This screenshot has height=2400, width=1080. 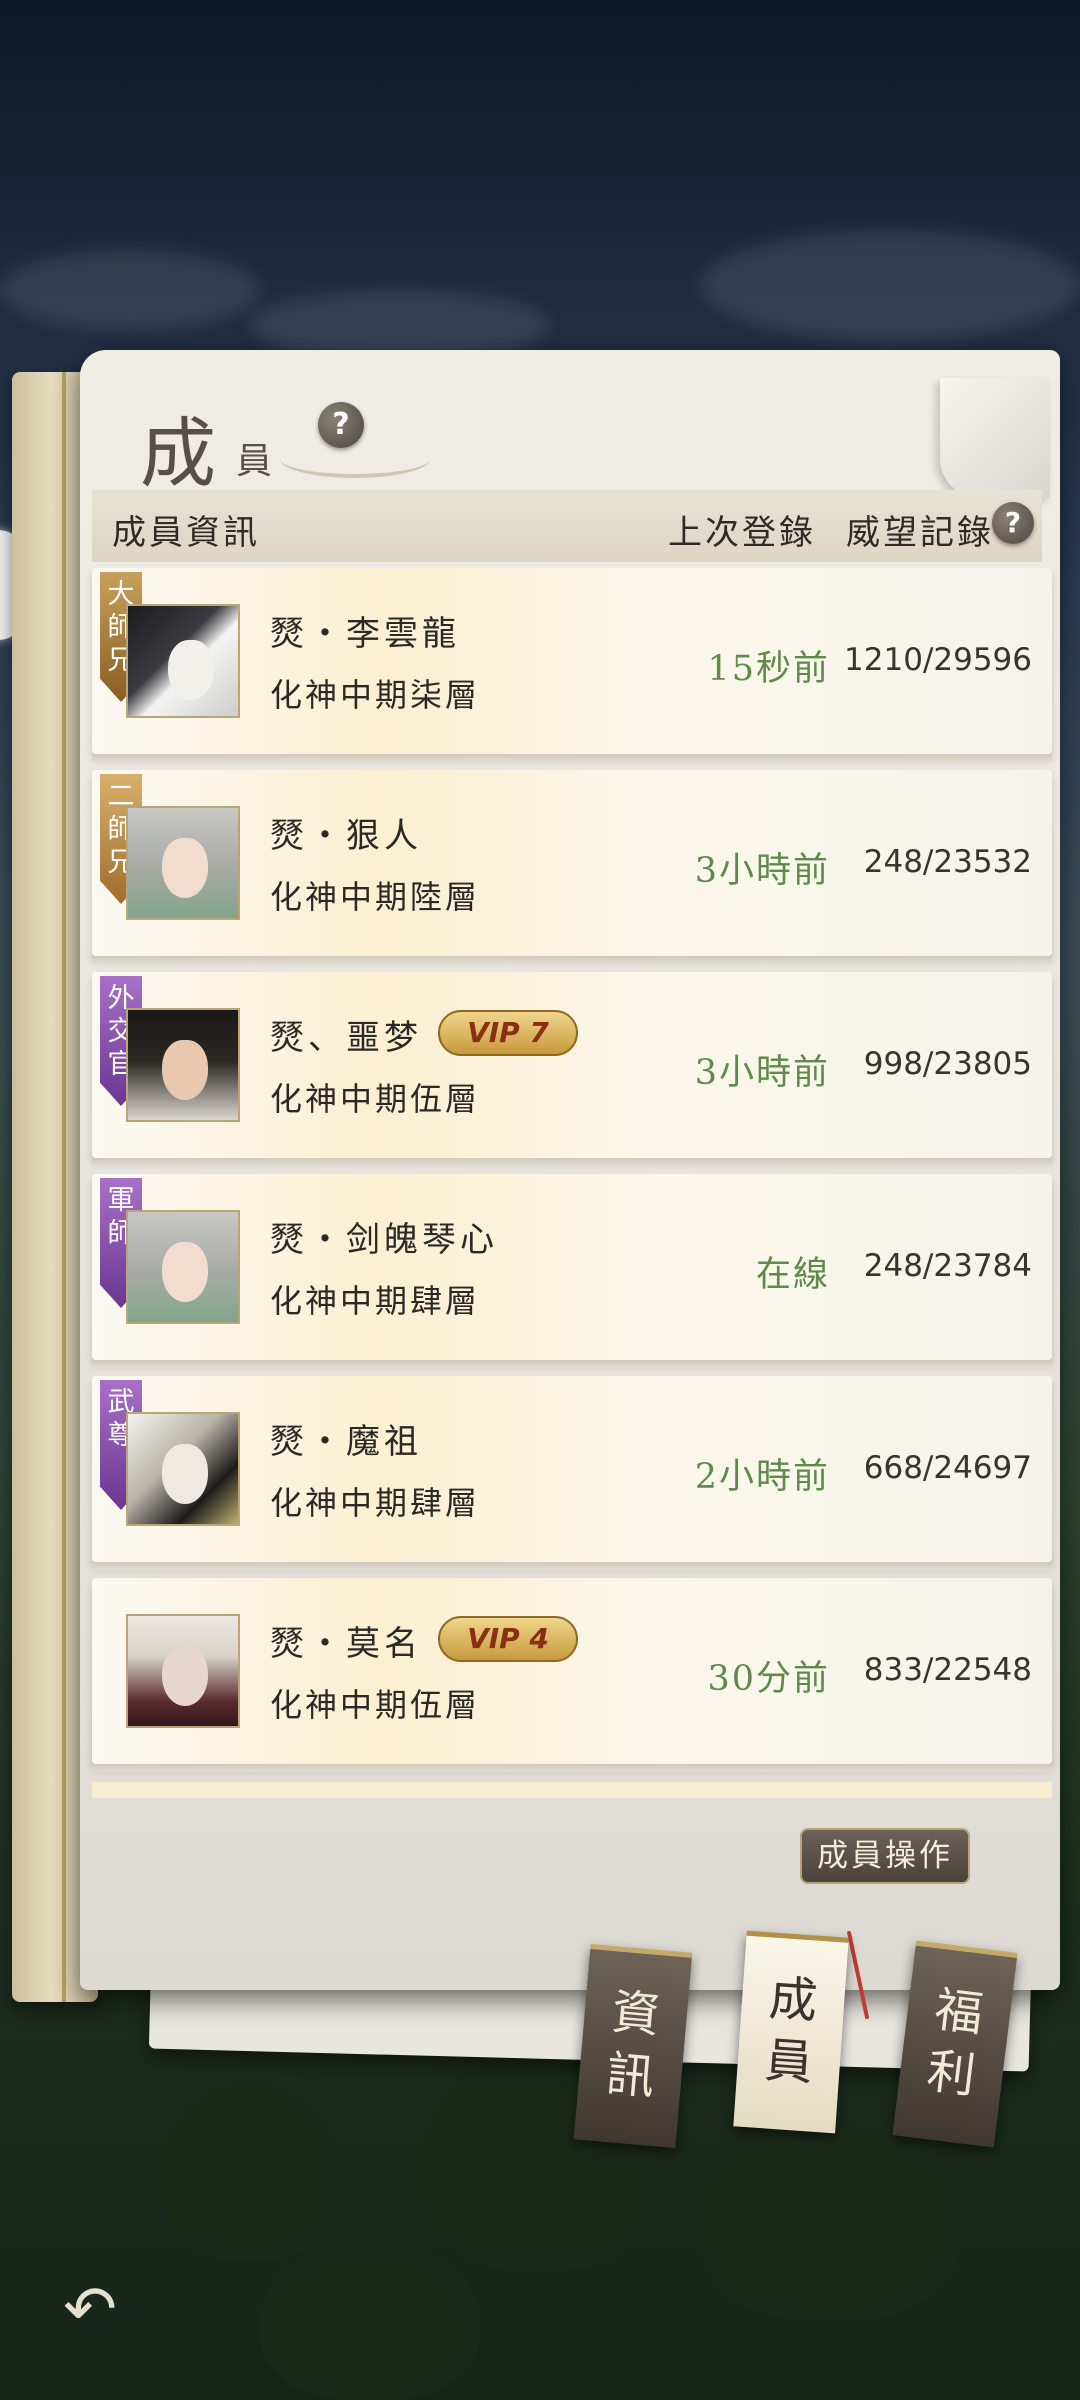 I want to click on member-last-login: 15秒前, so click(x=768, y=669).